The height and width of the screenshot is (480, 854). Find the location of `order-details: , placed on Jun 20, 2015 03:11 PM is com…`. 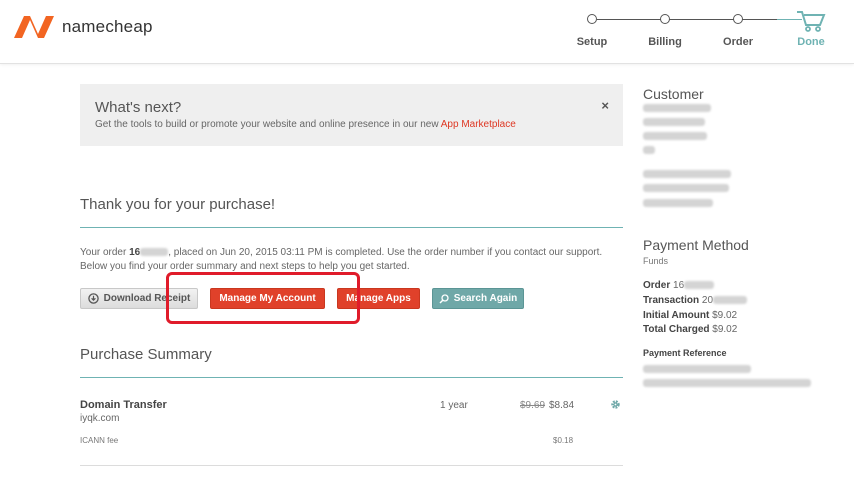

order-details: , placed on Jun 20, 2015 03:11 PM is com… is located at coordinates (385, 252).